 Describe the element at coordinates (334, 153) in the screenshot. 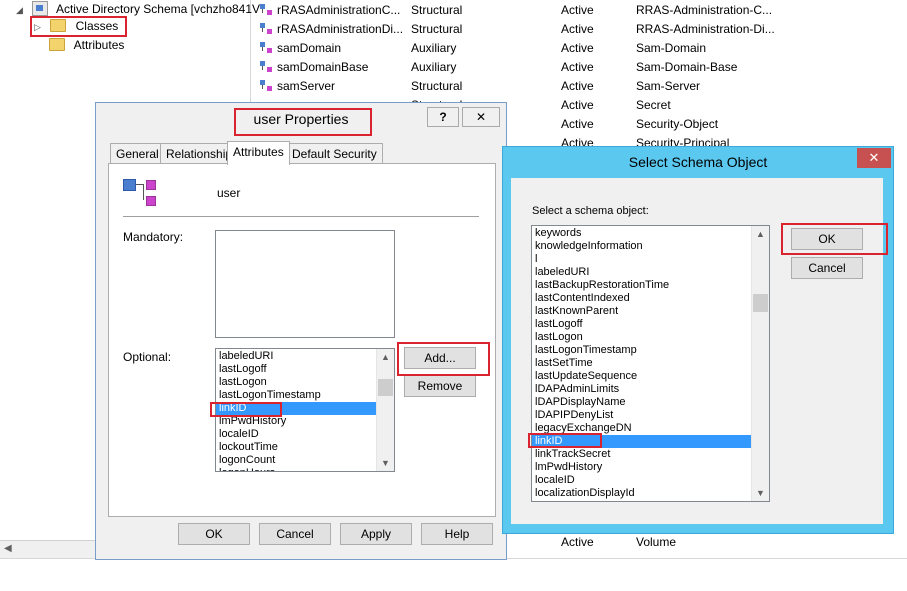

I see `tab-default-security: Default Security` at that location.